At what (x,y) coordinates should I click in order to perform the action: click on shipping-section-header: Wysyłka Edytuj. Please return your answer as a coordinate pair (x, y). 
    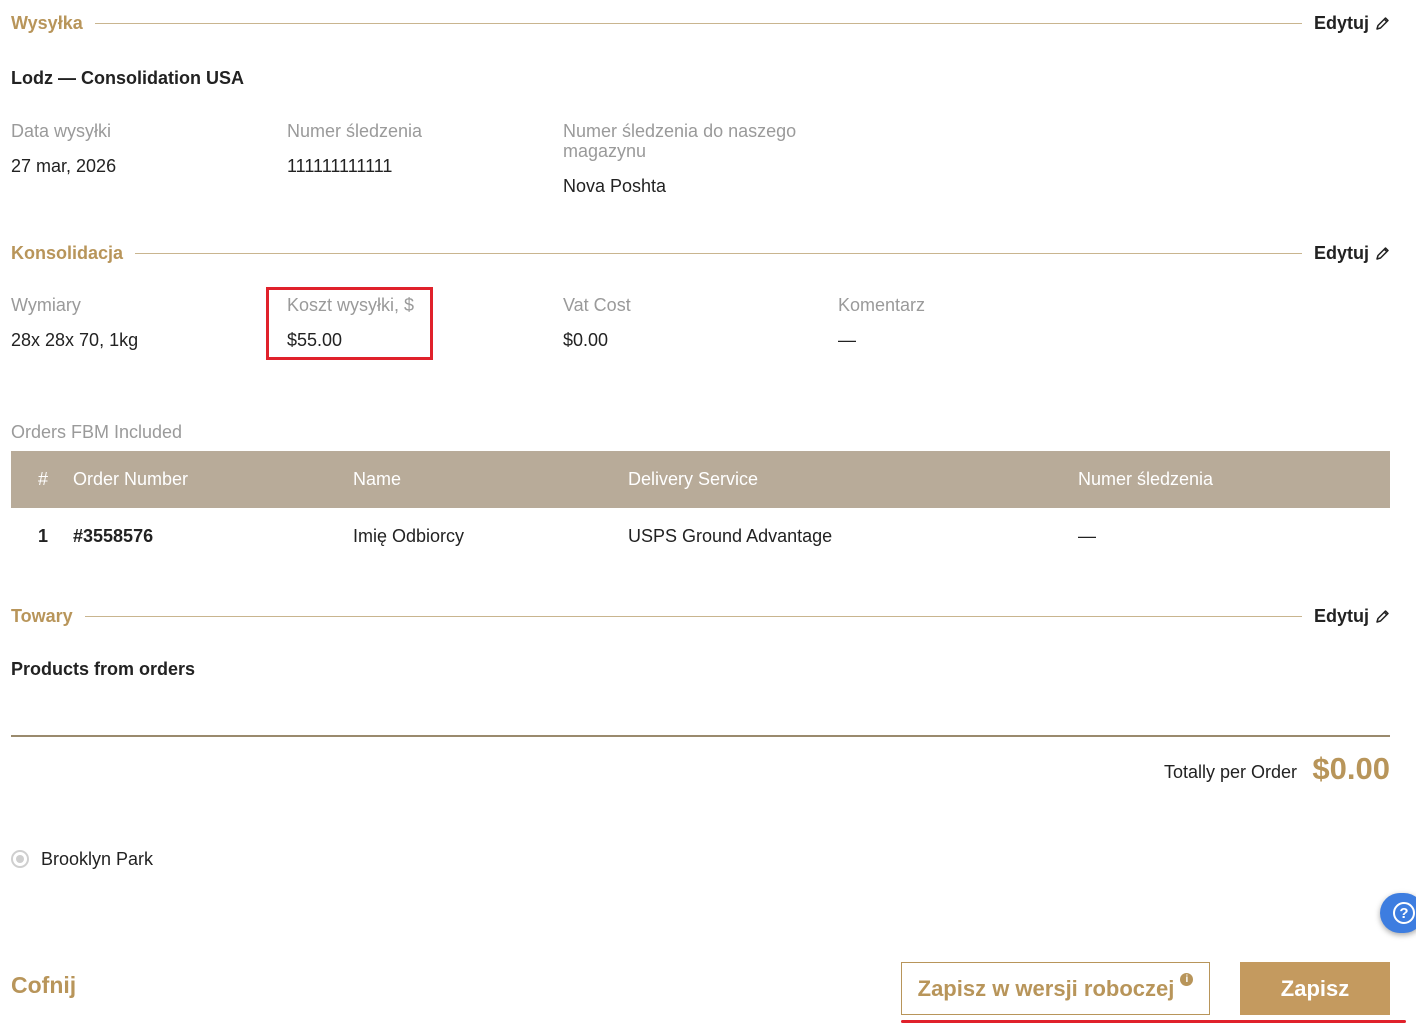
    Looking at the image, I should click on (700, 23).